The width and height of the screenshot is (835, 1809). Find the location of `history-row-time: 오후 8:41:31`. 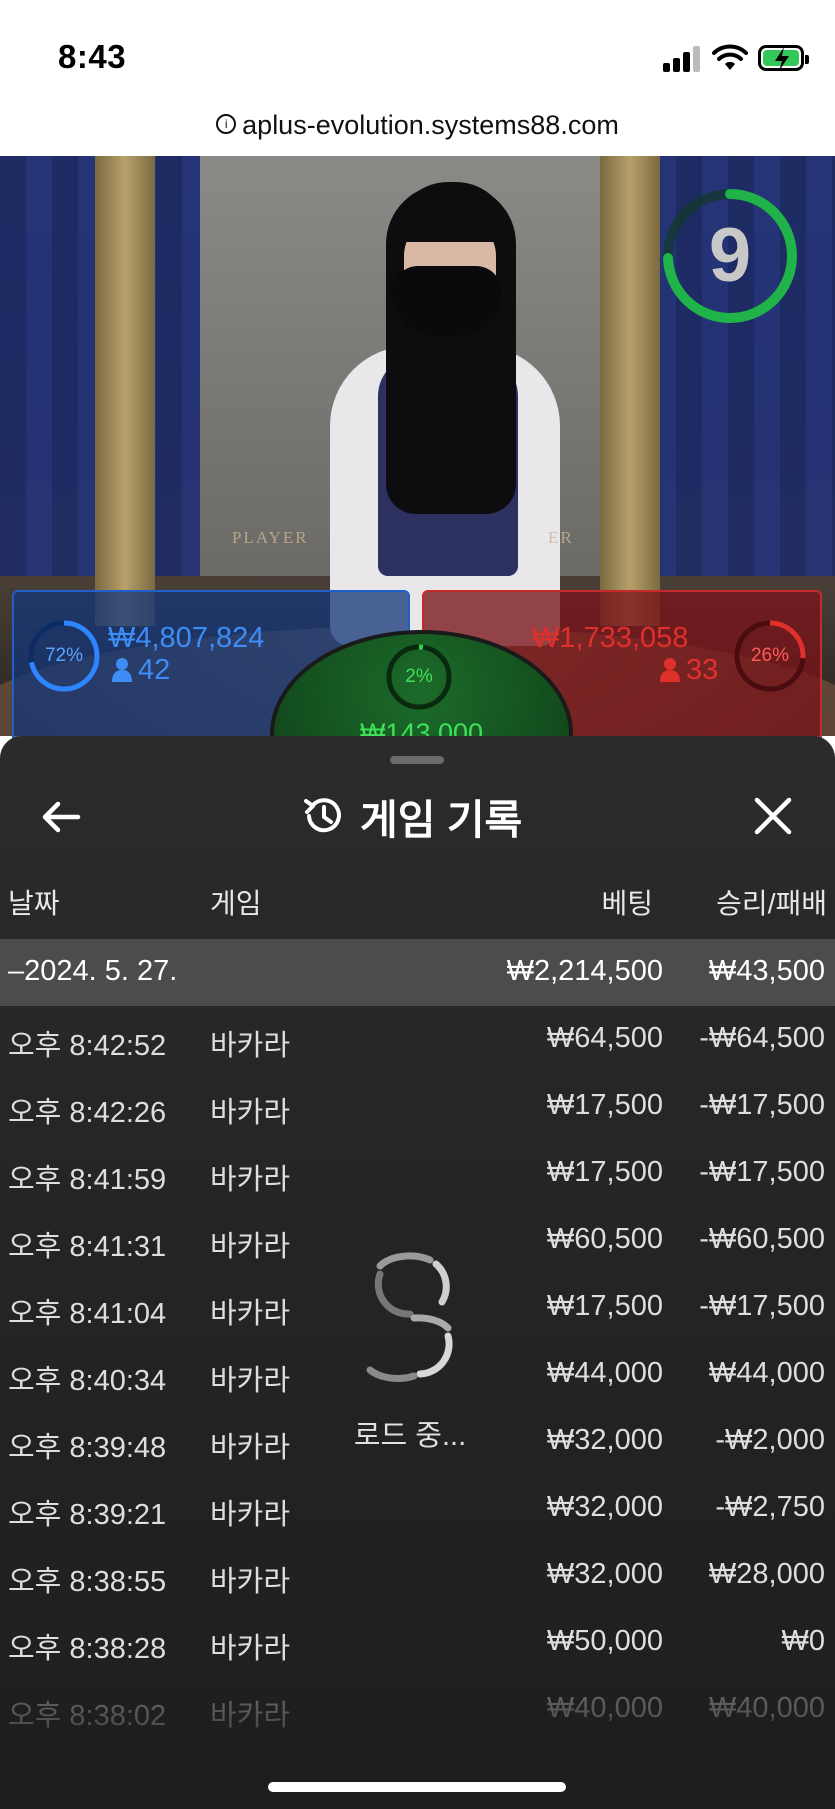

history-row-time: 오후 8:41:31 is located at coordinates (87, 1247).